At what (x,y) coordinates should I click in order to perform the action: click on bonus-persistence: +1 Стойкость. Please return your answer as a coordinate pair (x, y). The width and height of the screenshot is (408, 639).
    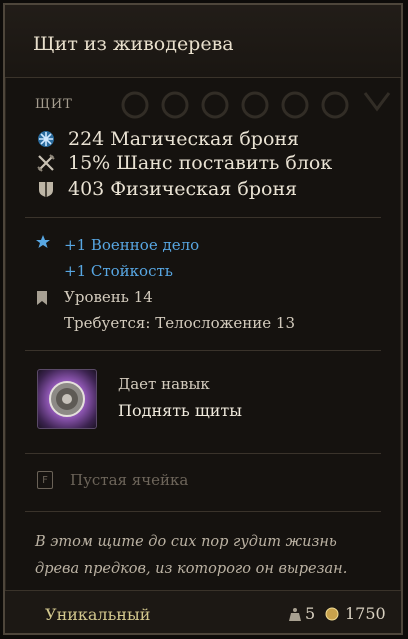
    Looking at the image, I should click on (118, 271).